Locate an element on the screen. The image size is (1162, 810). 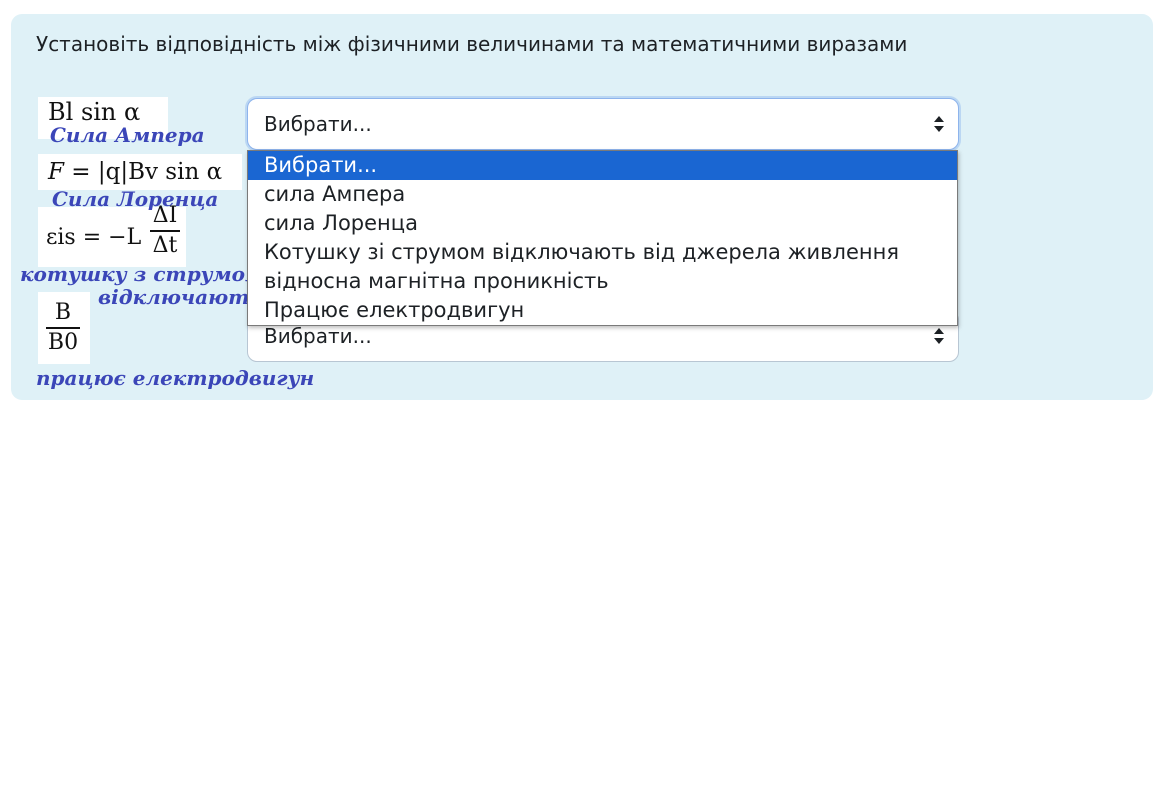
formula-lorentz-rhs: = |q|Bv sin α is located at coordinates (143, 172).